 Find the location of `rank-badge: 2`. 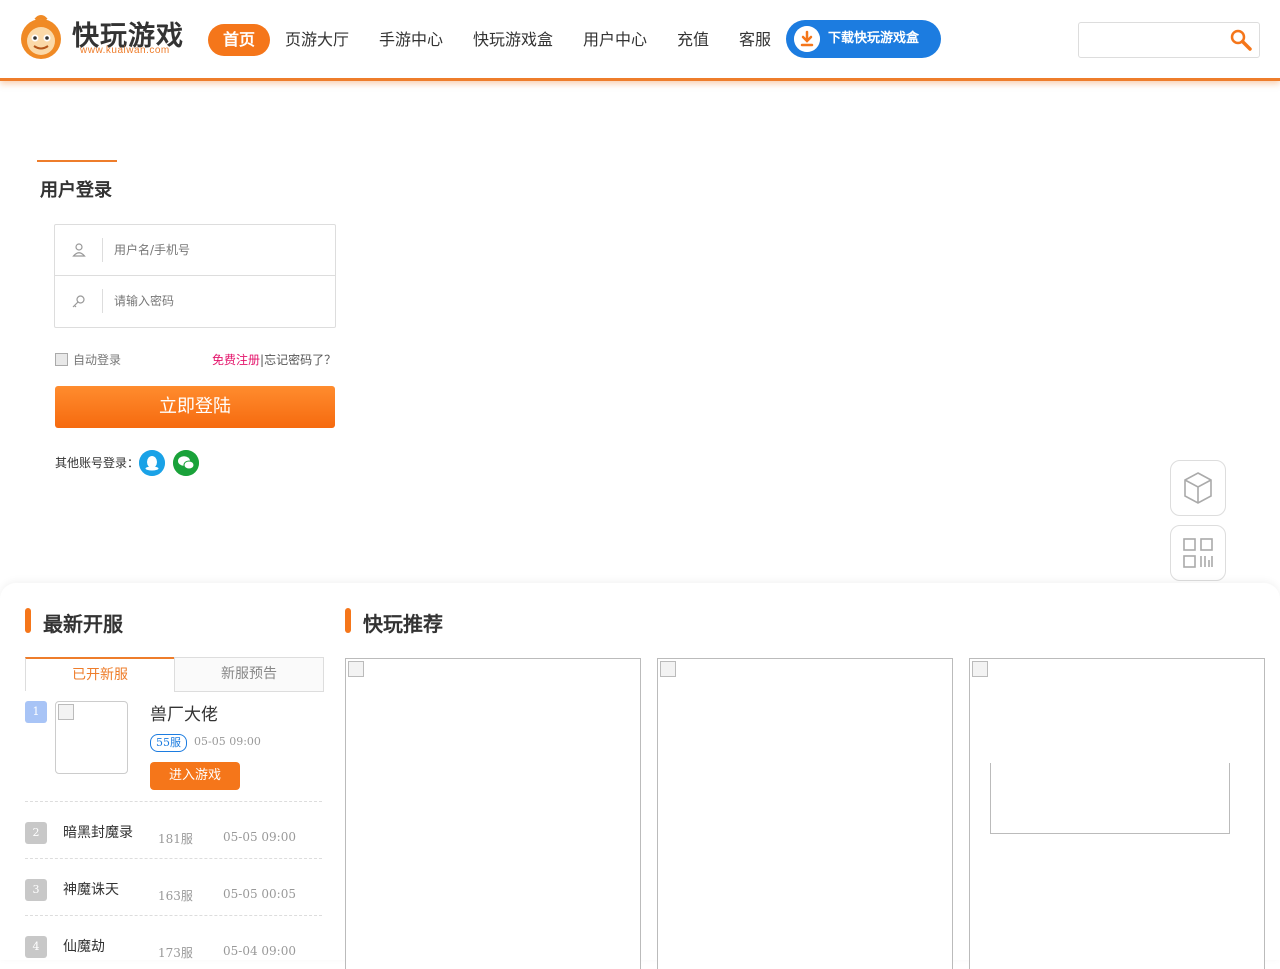

rank-badge: 2 is located at coordinates (36, 833).